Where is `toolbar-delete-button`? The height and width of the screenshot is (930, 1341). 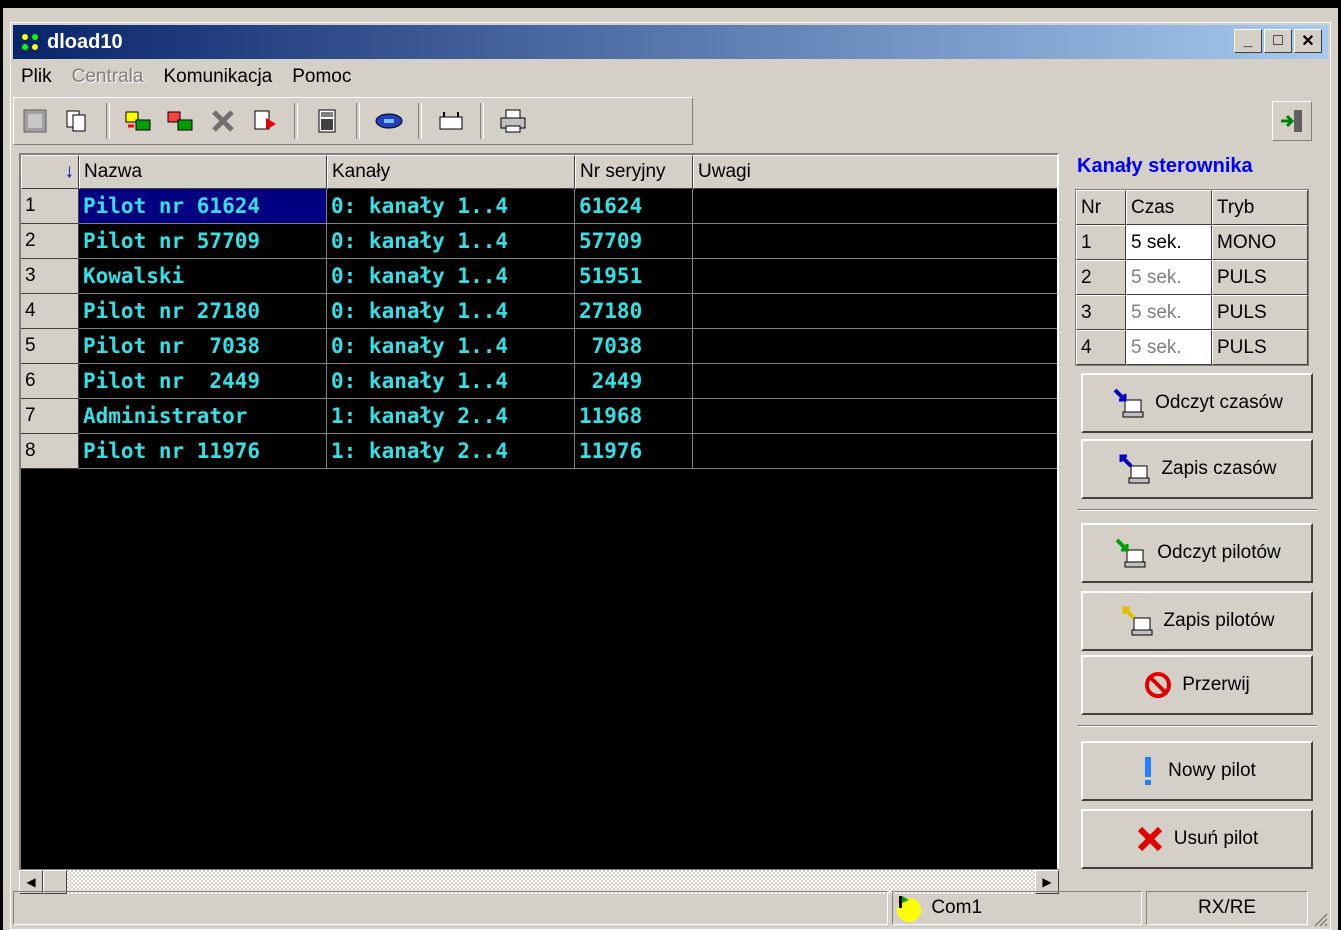 toolbar-delete-button is located at coordinates (223, 121).